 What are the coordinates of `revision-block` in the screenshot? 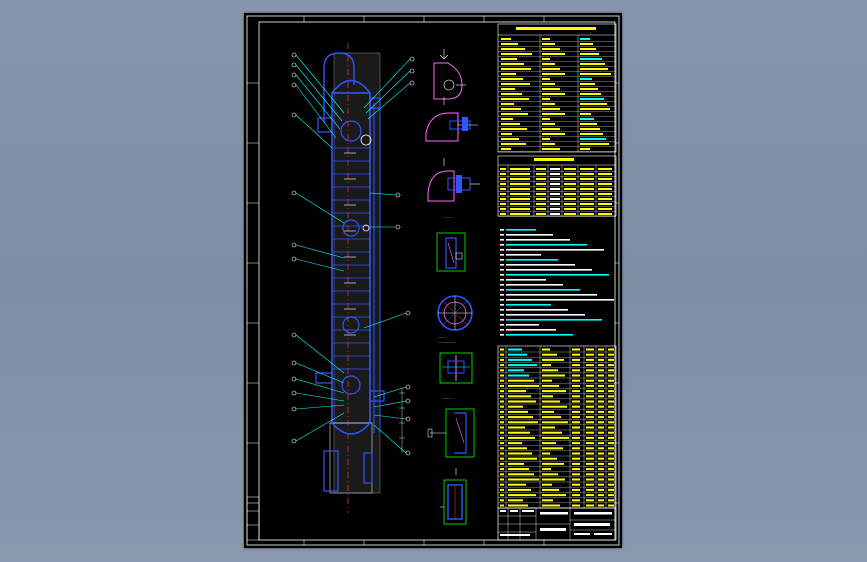 It's located at (253, 518).